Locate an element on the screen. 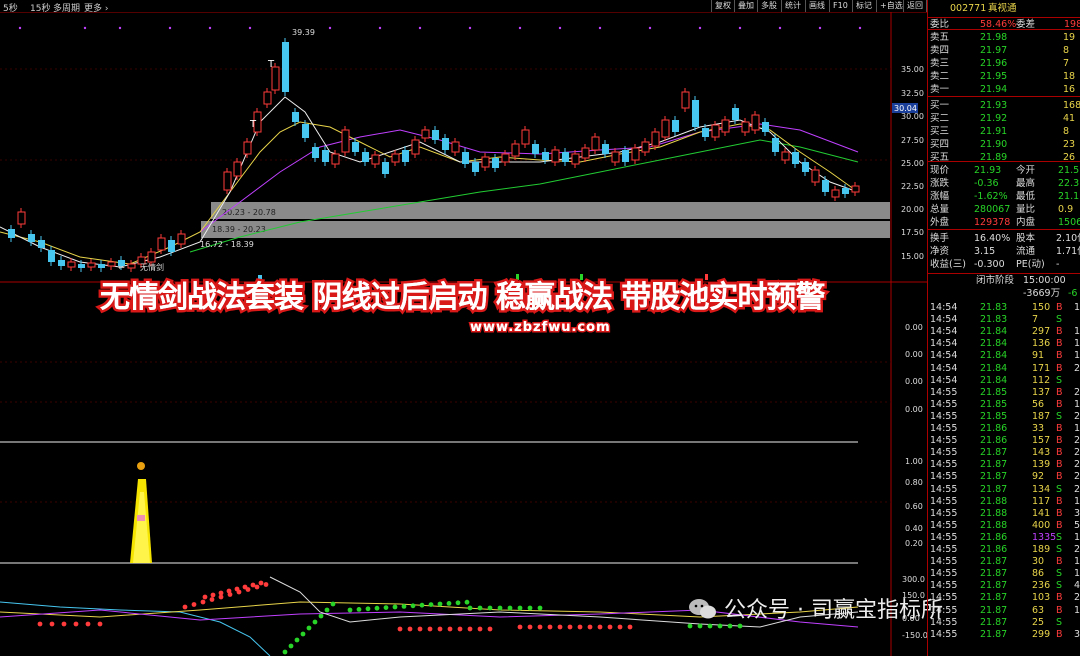  quote-row: 外盘129378内盘15068 is located at coordinates (1005, 222).